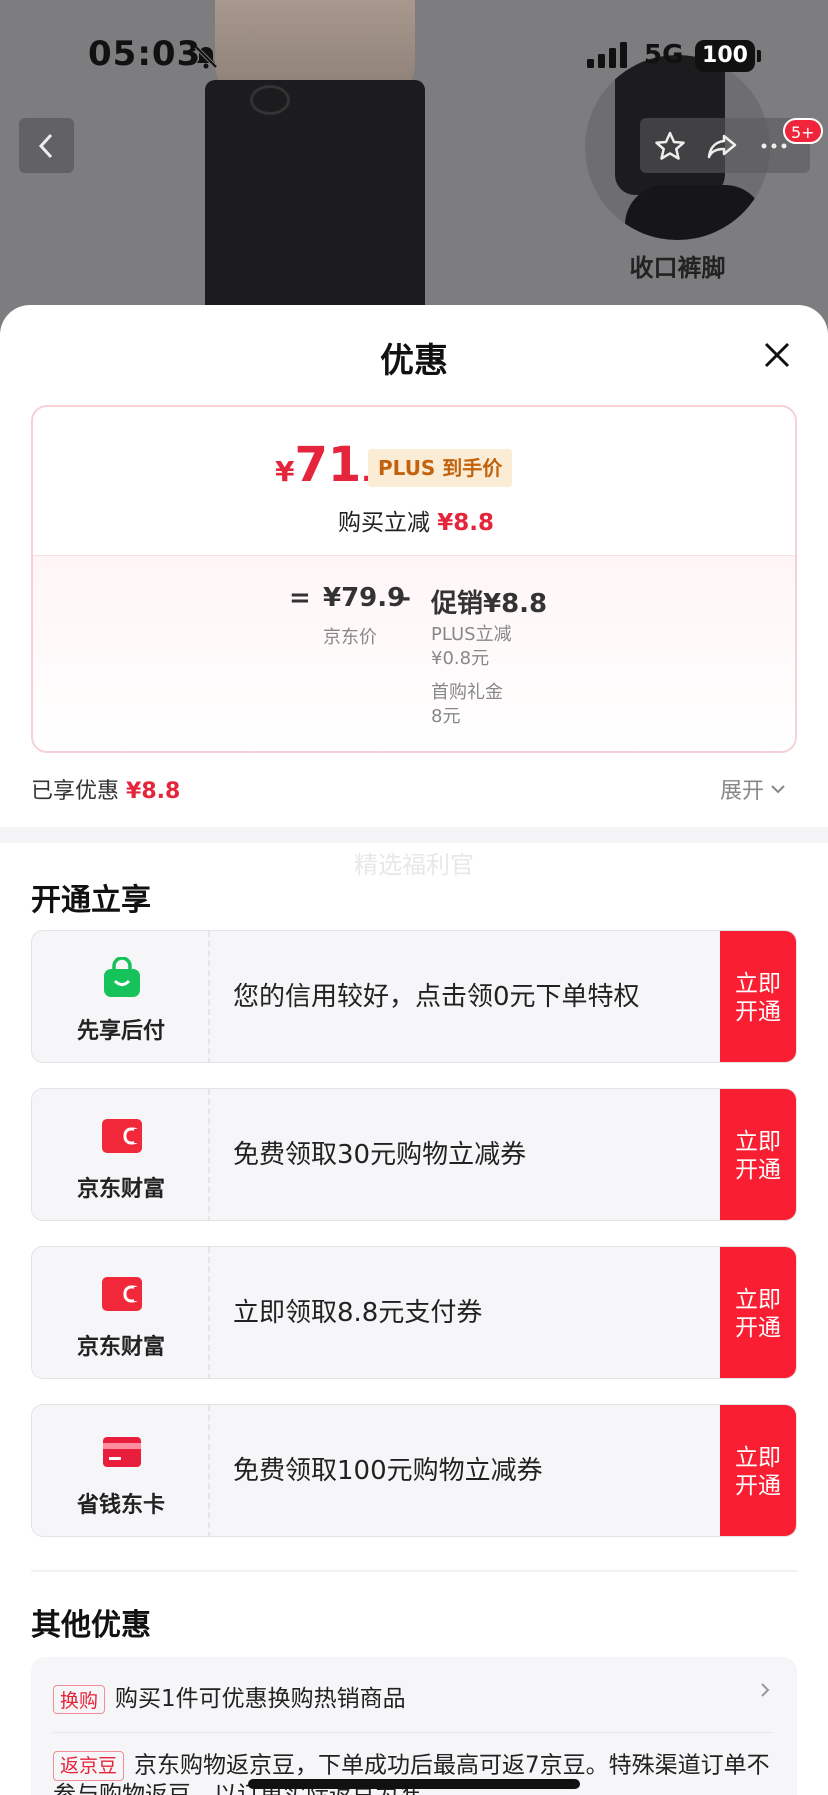 The width and height of the screenshot is (828, 1795). I want to click on enjoyed-discount: 已享优惠 ¥8.8, so click(105, 789).